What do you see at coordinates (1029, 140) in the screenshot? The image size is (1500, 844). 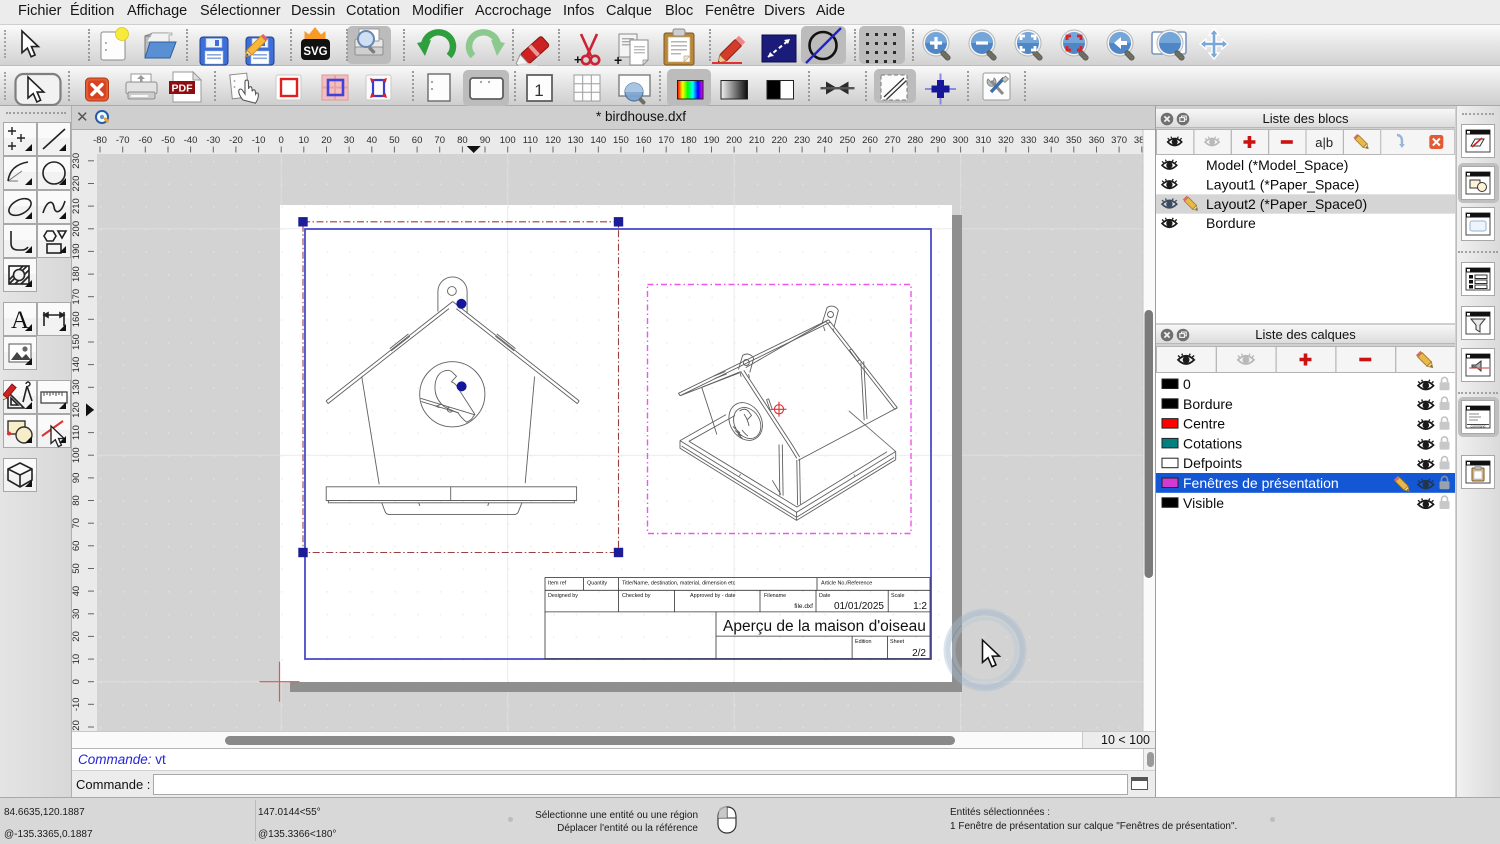 I see `svg-text: 330` at bounding box center [1029, 140].